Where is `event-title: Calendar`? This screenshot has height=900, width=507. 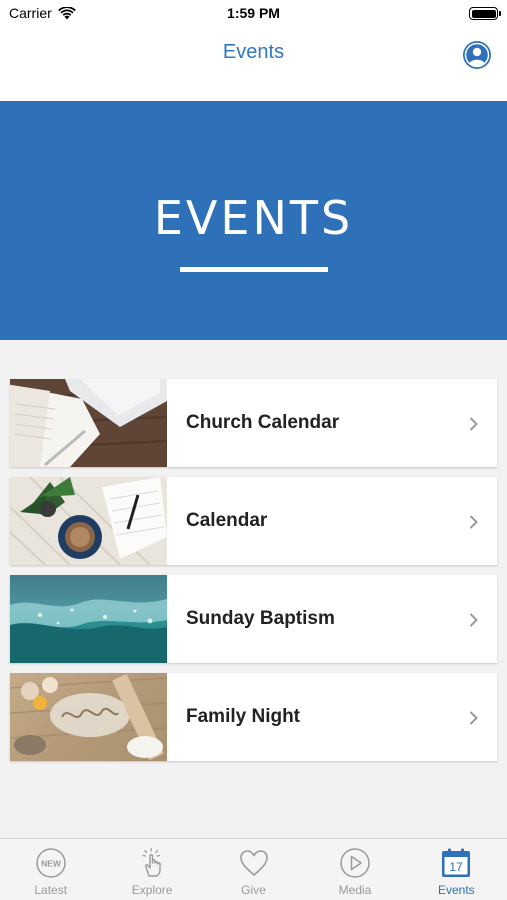
event-title: Calendar is located at coordinates (227, 520).